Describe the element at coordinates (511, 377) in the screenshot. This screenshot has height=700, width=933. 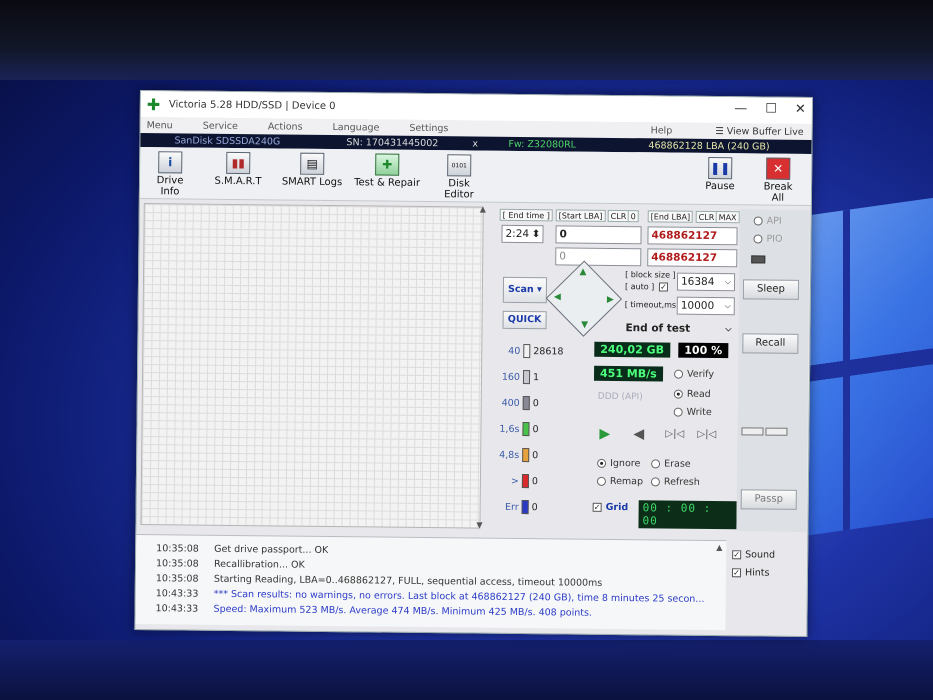
I see `stat-label: 160` at that location.